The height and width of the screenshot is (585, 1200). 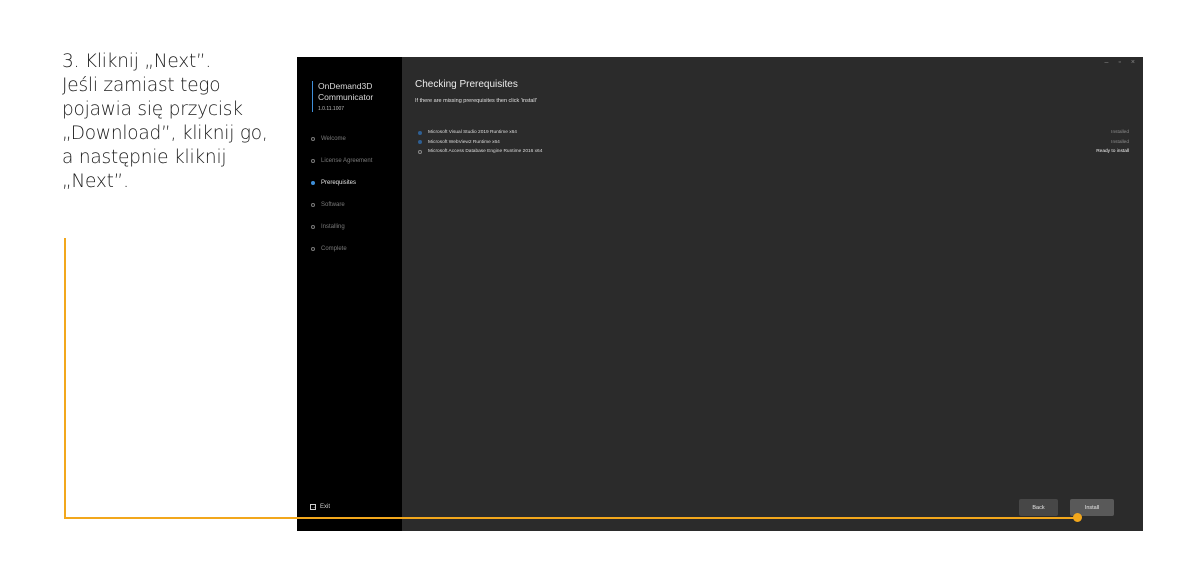 What do you see at coordinates (152, 109) in the screenshot?
I see `instruction-line: pojawia się przycisk` at bounding box center [152, 109].